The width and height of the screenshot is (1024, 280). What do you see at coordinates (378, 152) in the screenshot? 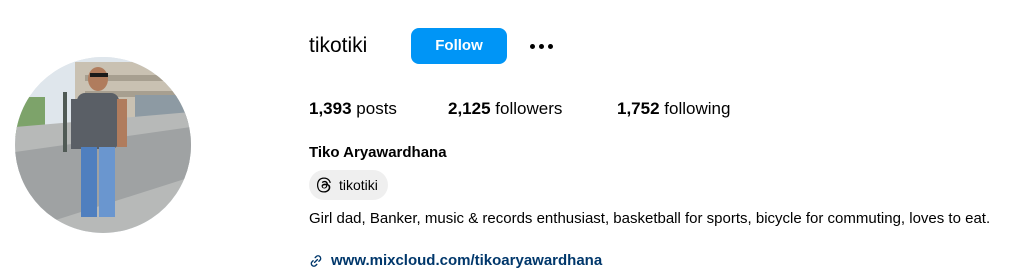
I see `profile-full-name: Tiko Aryawardhana` at bounding box center [378, 152].